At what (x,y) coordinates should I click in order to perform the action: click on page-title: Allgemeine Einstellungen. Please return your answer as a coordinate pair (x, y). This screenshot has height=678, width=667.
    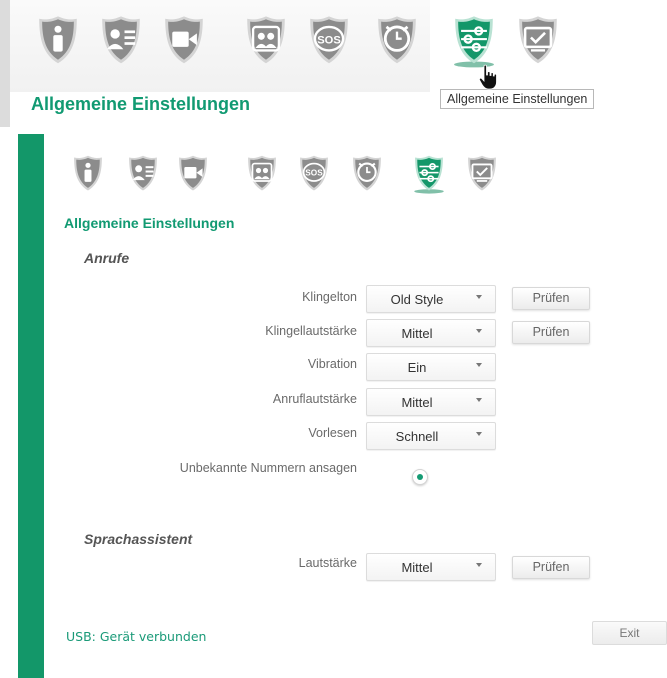
    Looking at the image, I should click on (149, 223).